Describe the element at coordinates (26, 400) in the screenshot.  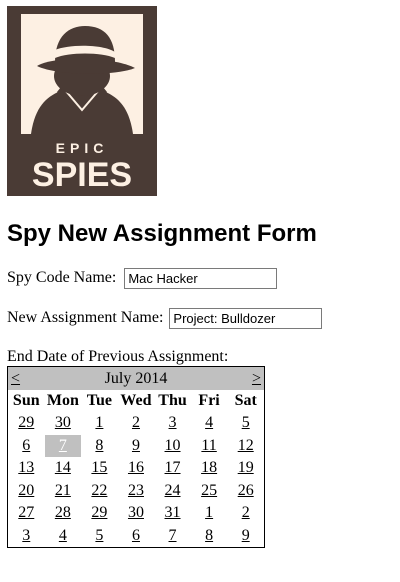
I see `weekday-header: Sun` at that location.